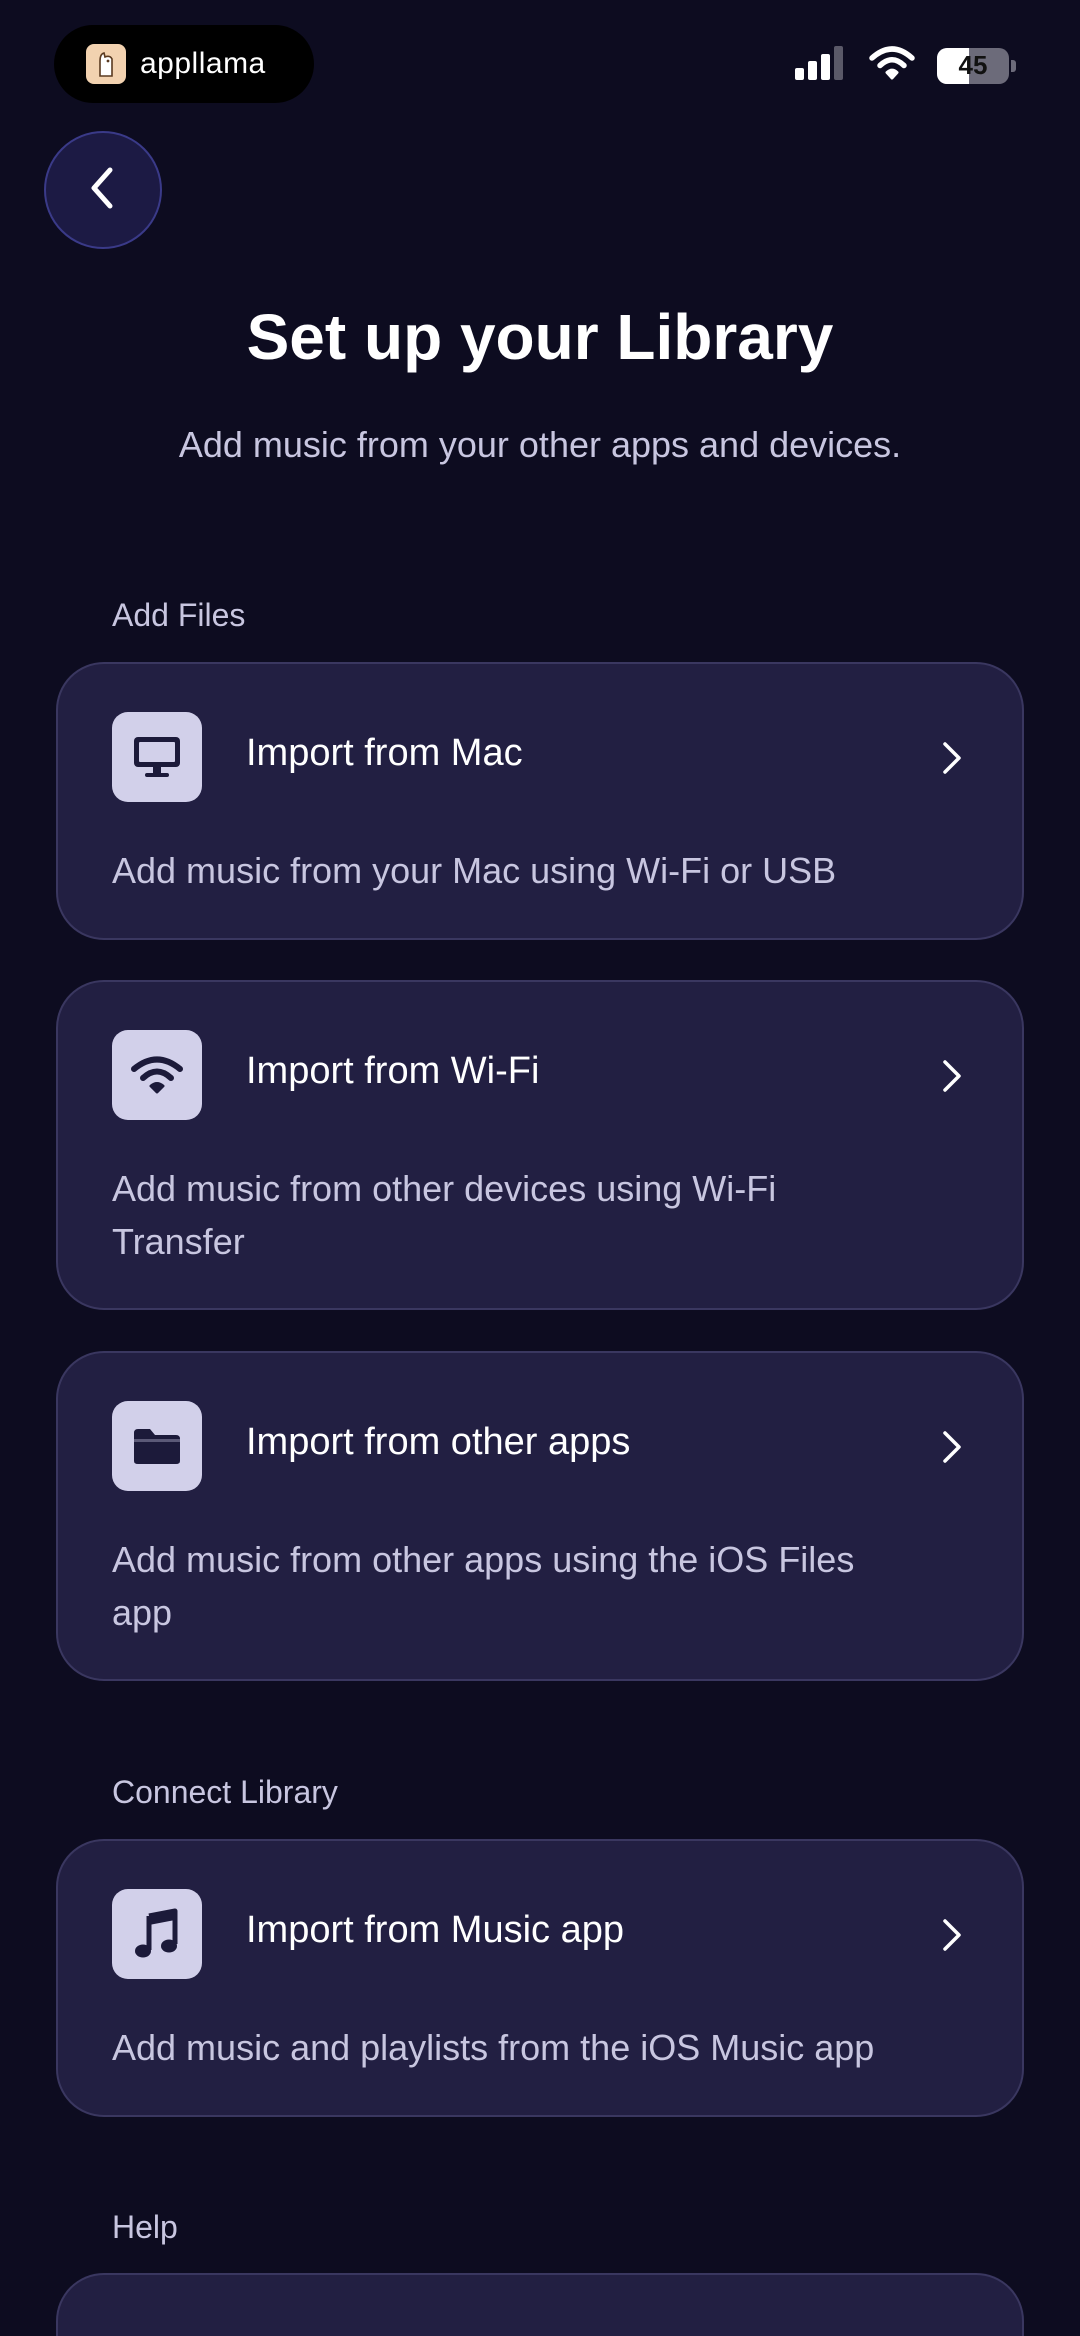 Image resolution: width=1080 pixels, height=2336 pixels. What do you see at coordinates (203, 63) in the screenshot?
I see `app-name-label: appllama` at bounding box center [203, 63].